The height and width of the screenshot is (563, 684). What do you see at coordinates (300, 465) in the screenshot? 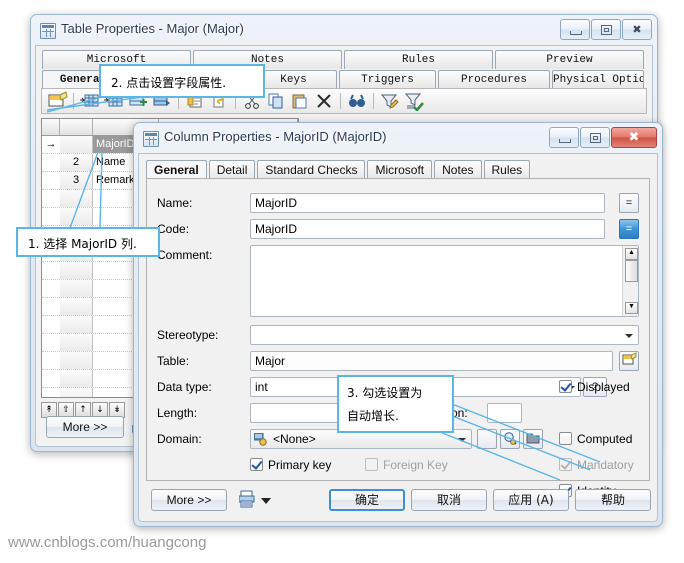
I see `primary-key-label: Primary key` at bounding box center [300, 465].